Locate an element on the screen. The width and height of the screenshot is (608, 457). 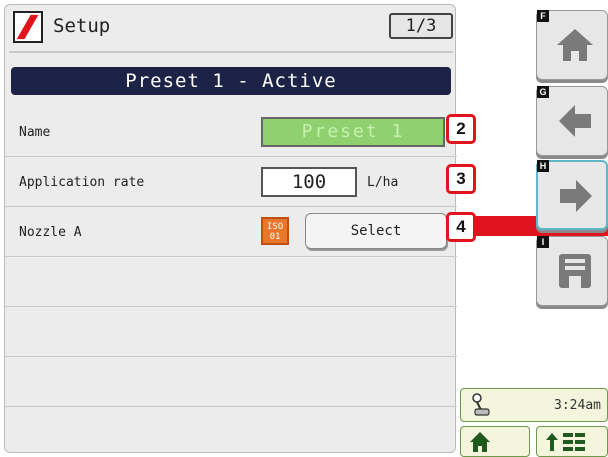
status-bar: 3:24am is located at coordinates (534, 405).